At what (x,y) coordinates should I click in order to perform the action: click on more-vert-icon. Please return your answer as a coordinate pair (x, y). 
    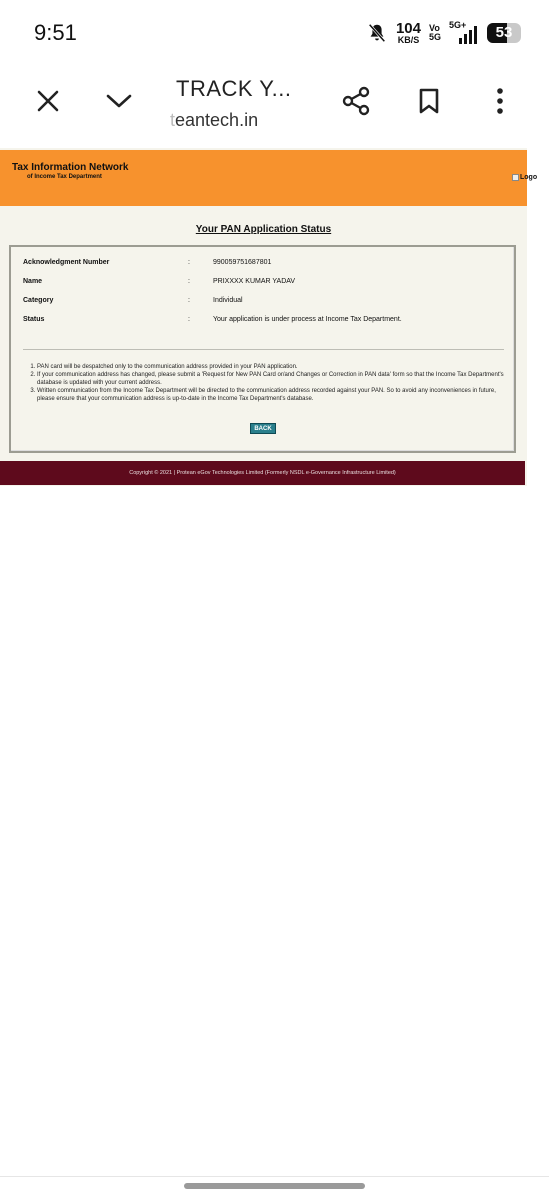
    Looking at the image, I should click on (500, 101).